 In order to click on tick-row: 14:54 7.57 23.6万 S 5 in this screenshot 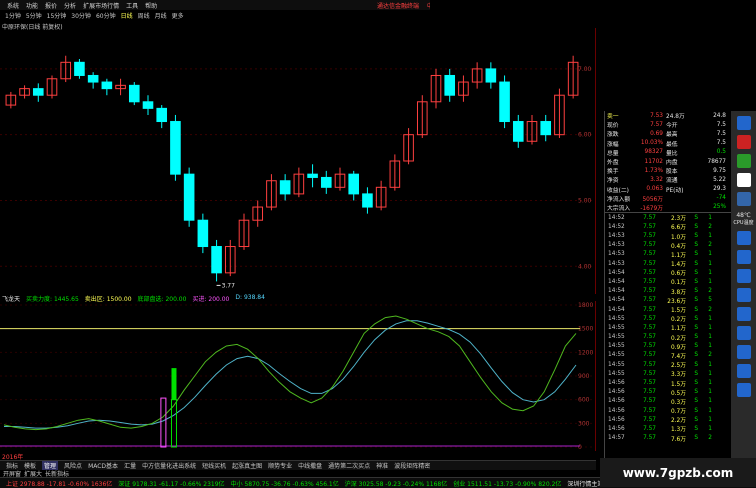, I will do `click(668, 300)`.